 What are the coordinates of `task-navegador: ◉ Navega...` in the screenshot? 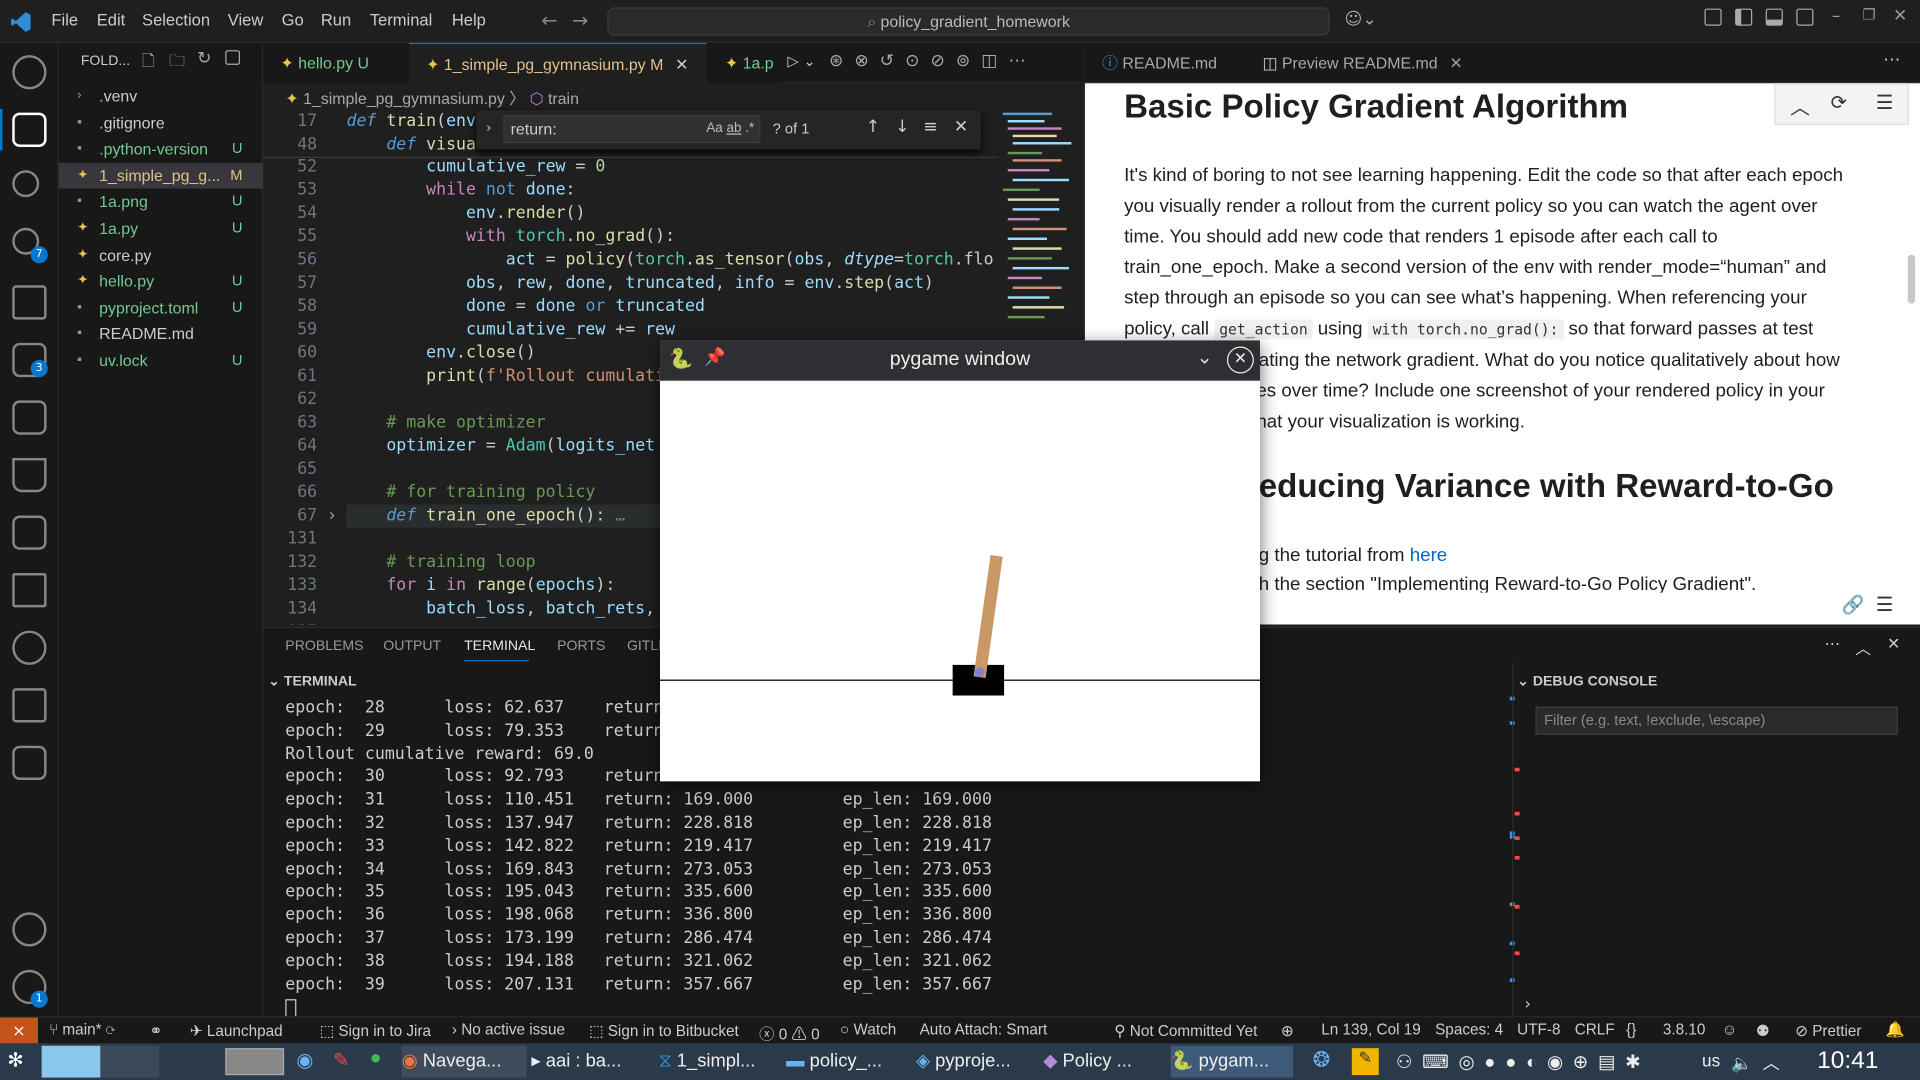 It's located at (464, 1061).